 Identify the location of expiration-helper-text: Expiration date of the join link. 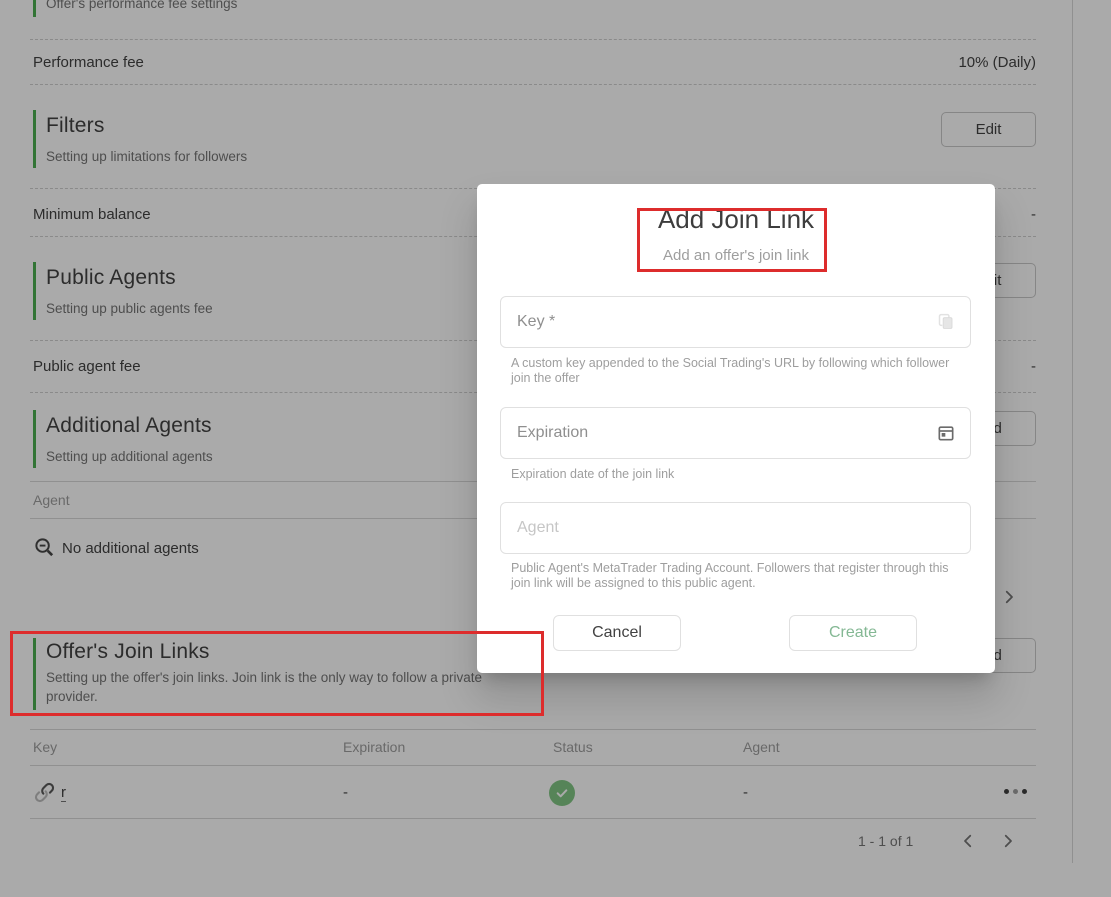
(593, 474).